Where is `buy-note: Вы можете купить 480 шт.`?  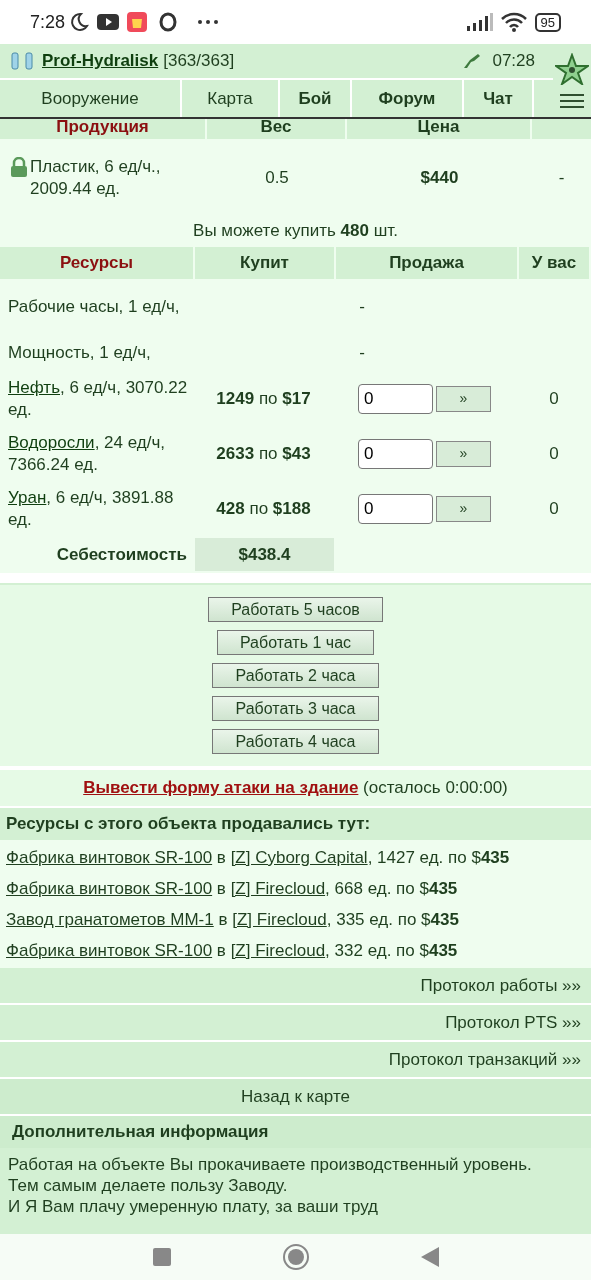
buy-note: Вы можете купить 480 шт. is located at coordinates (295, 231).